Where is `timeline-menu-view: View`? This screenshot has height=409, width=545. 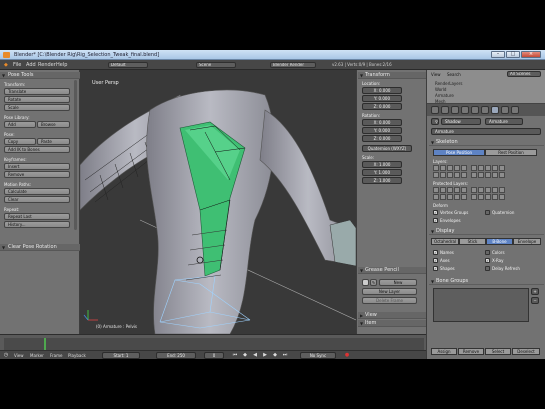
timeline-menu-view: View is located at coordinates (19, 355).